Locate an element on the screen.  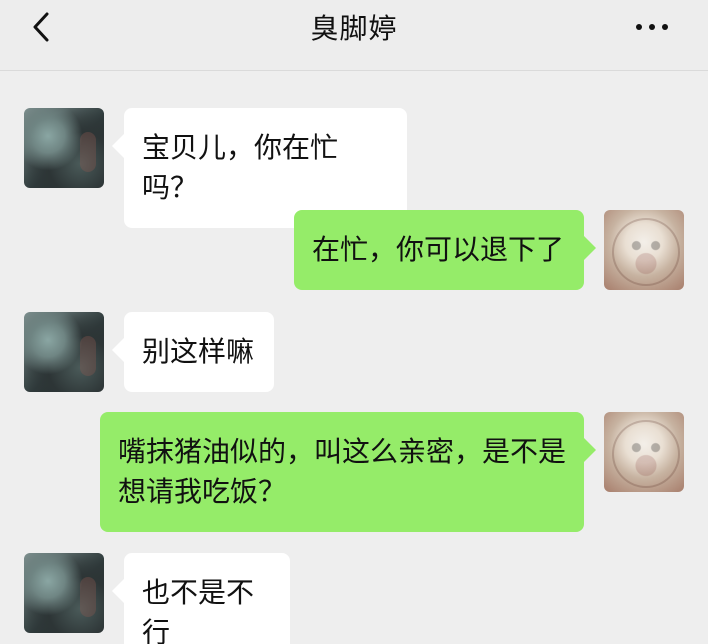
more-button is located at coordinates (653, 26).